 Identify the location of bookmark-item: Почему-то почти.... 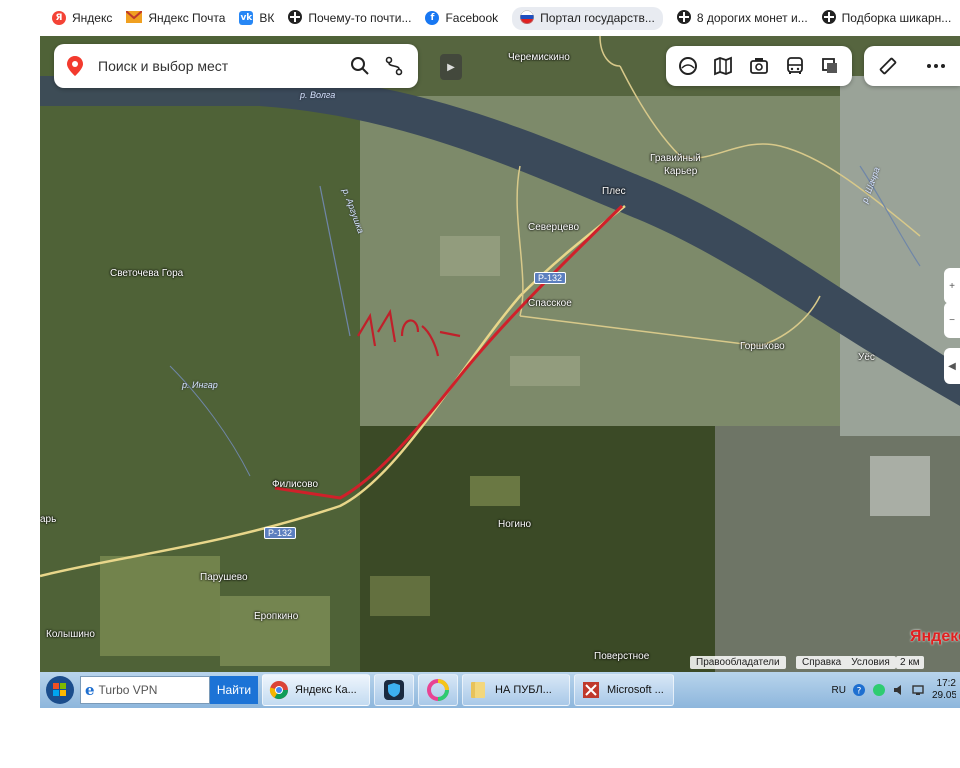
(350, 18).